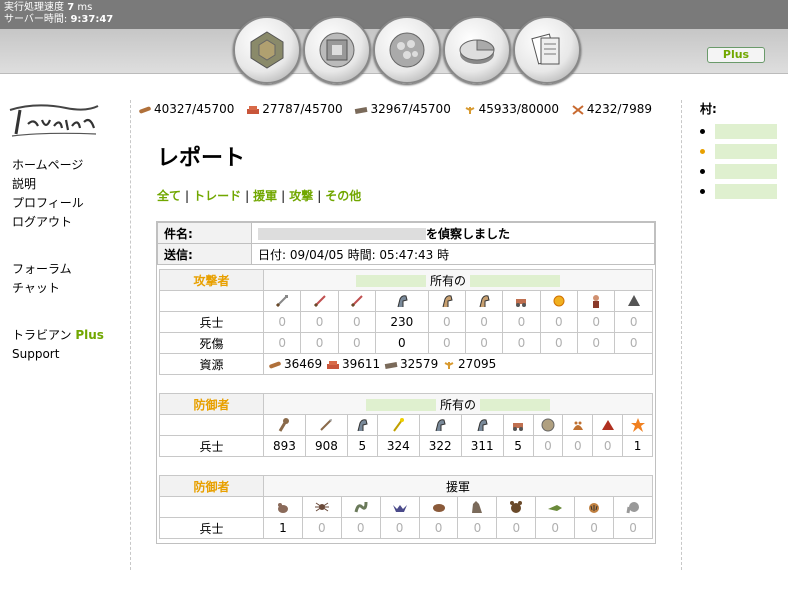  Describe the element at coordinates (201, 158) in the screenshot. I see `page-title: レポート` at that location.